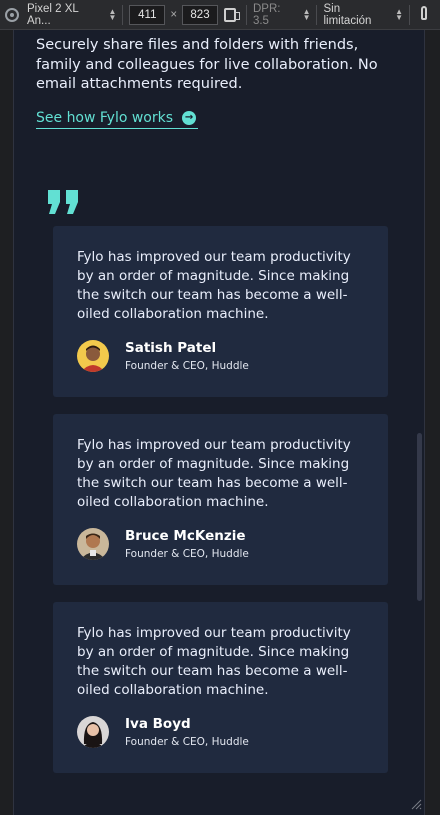  Describe the element at coordinates (419, 517) in the screenshot. I see `scrollbar-thumb` at that location.